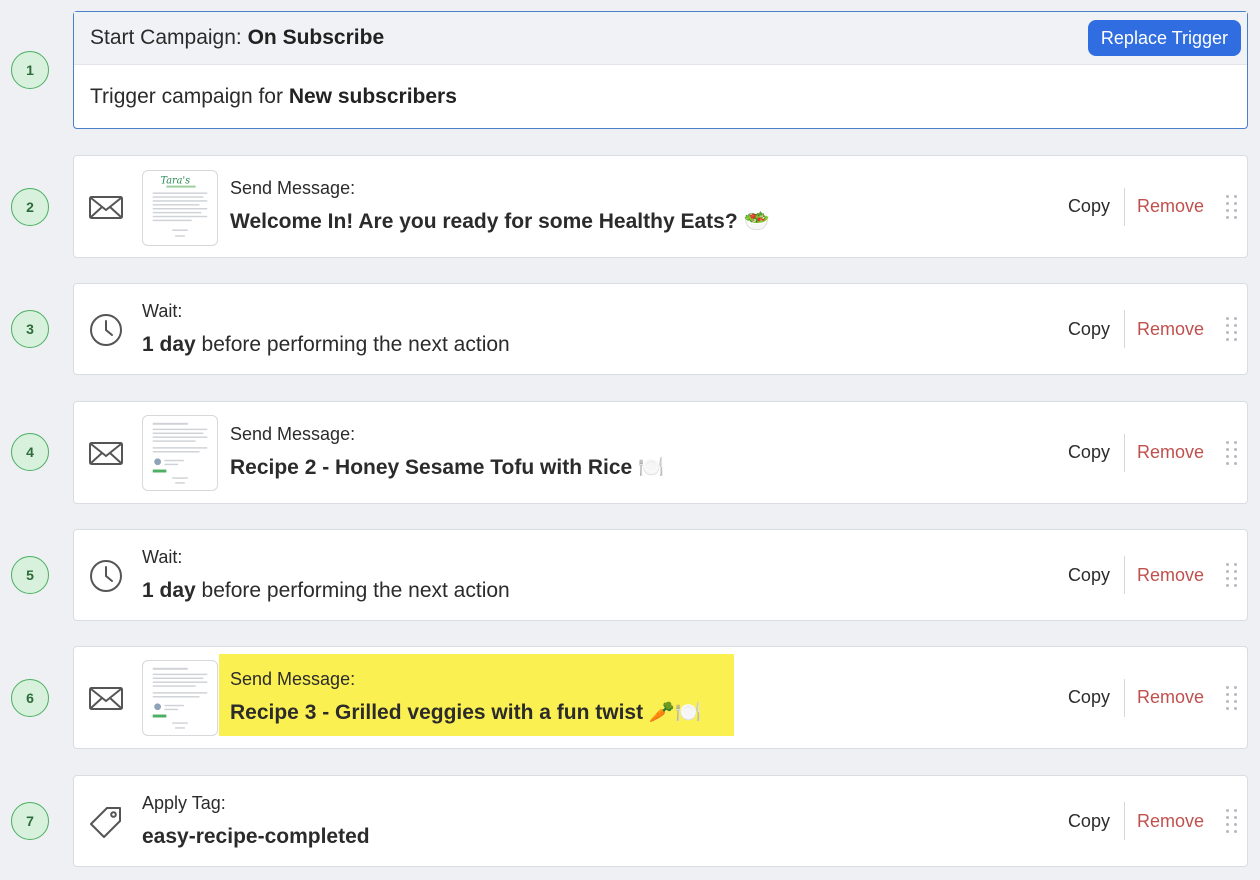  Describe the element at coordinates (660, 38) in the screenshot. I see `trigger-header: Start Campaign: On Subscribe` at that location.